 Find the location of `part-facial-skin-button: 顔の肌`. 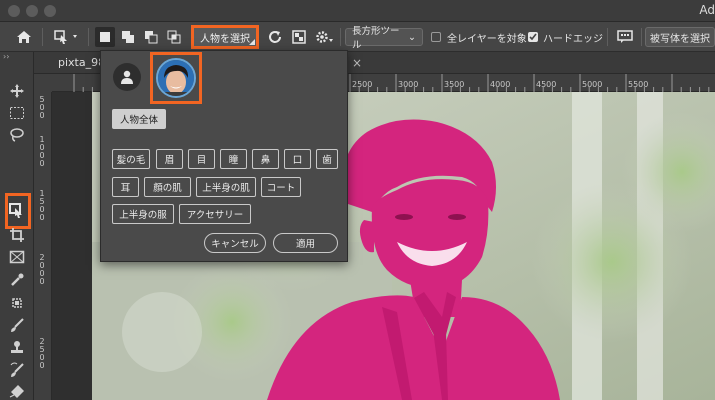

part-facial-skin-button: 顔の肌 is located at coordinates (167, 187).